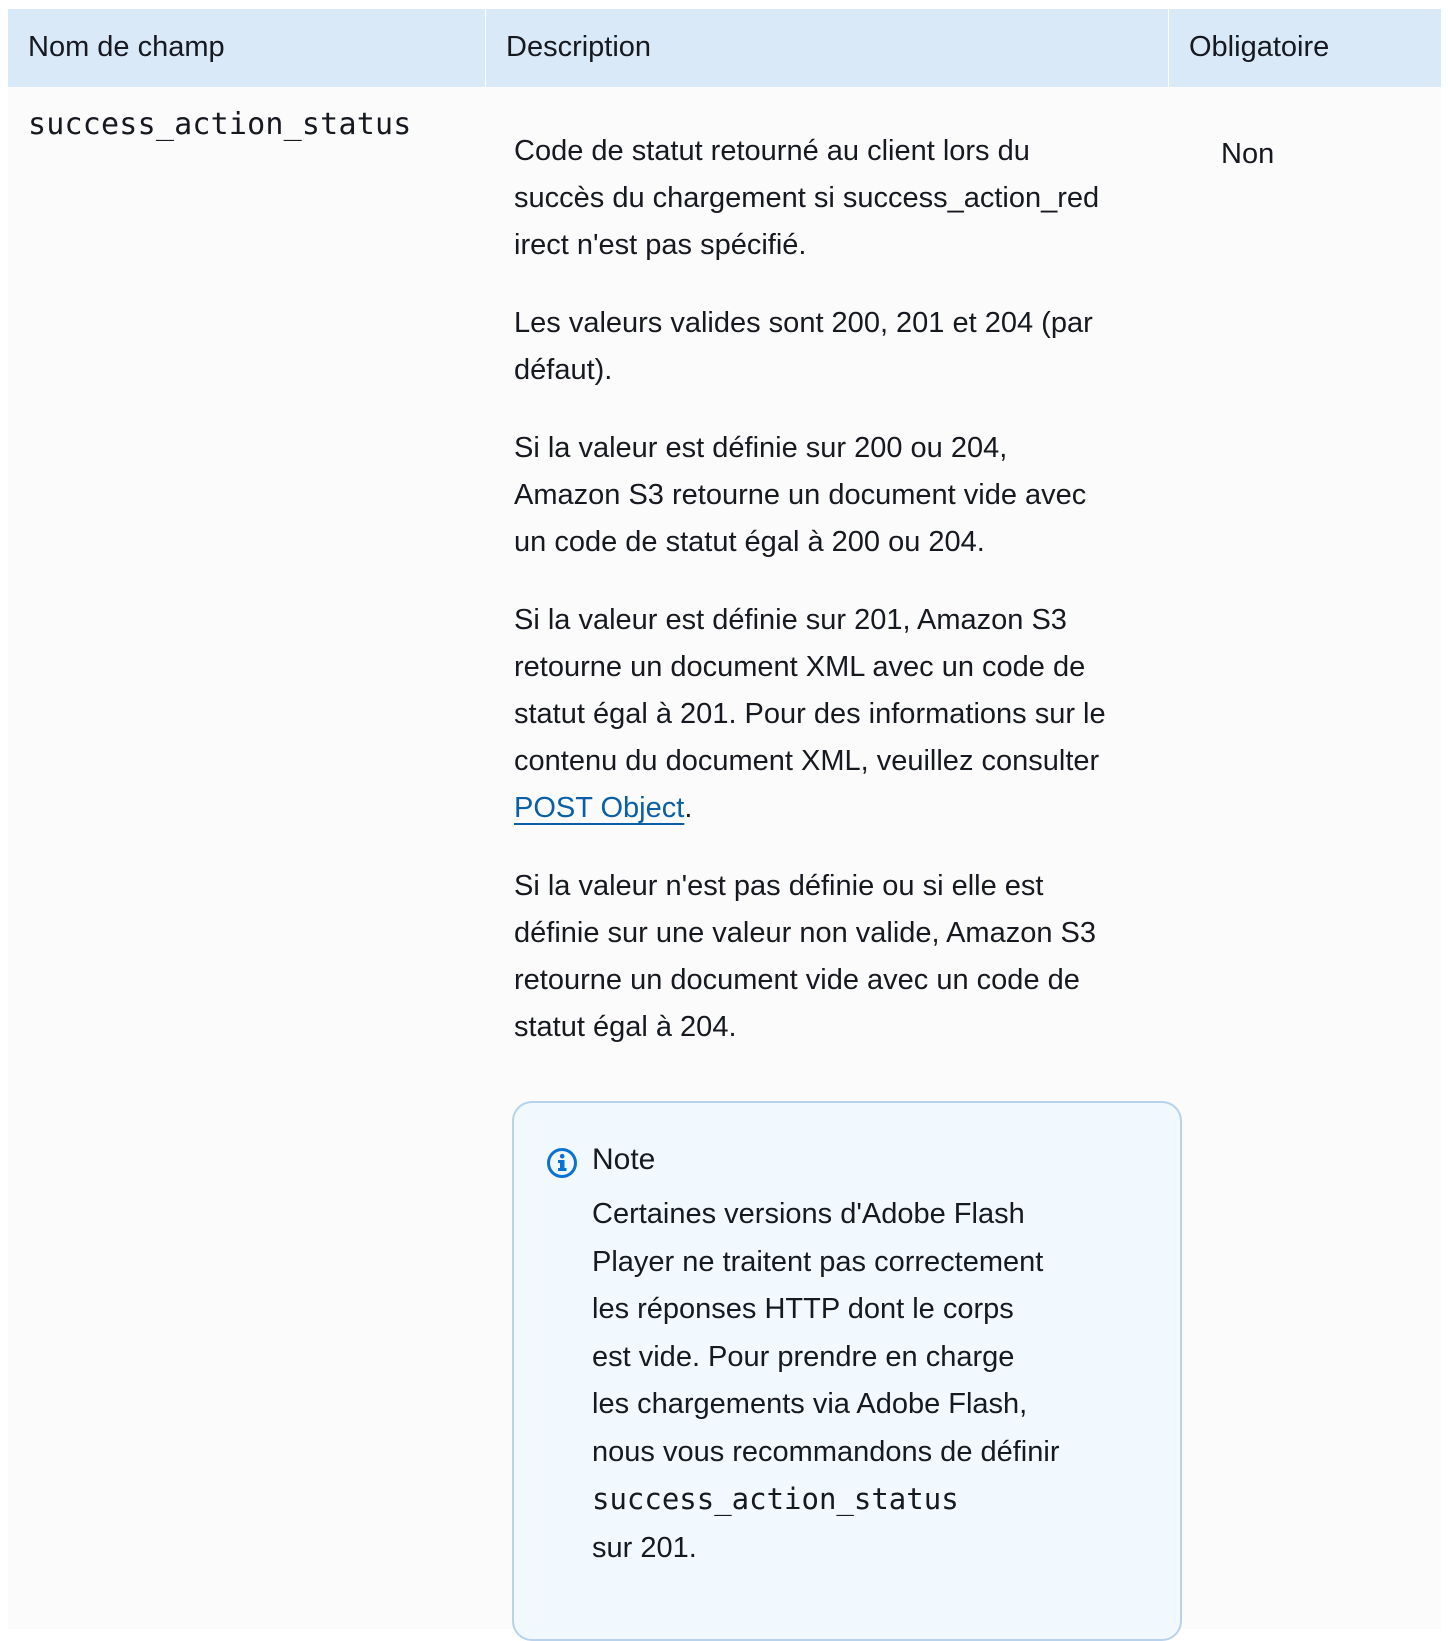 Image resolution: width=1448 pixels, height=1641 pixels. Describe the element at coordinates (775, 1499) in the screenshot. I see `inline-code: success_action_status` at that location.